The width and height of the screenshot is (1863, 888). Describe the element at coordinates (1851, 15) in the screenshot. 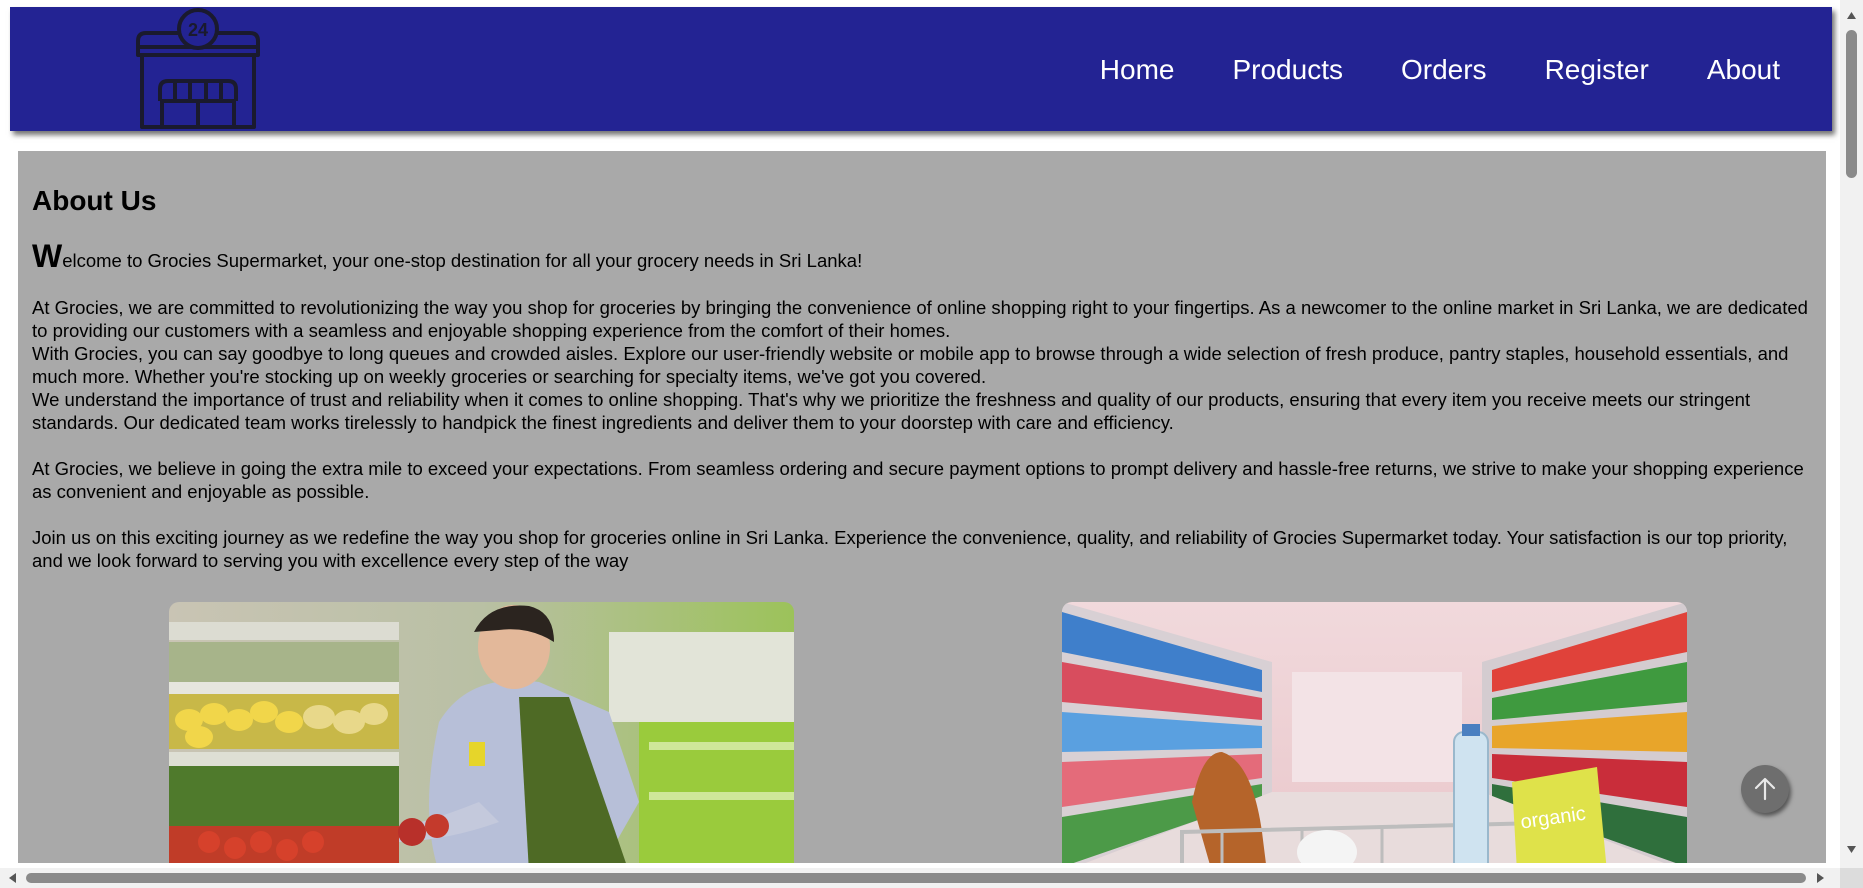

I see `scroll-up-arrow-icon` at that location.